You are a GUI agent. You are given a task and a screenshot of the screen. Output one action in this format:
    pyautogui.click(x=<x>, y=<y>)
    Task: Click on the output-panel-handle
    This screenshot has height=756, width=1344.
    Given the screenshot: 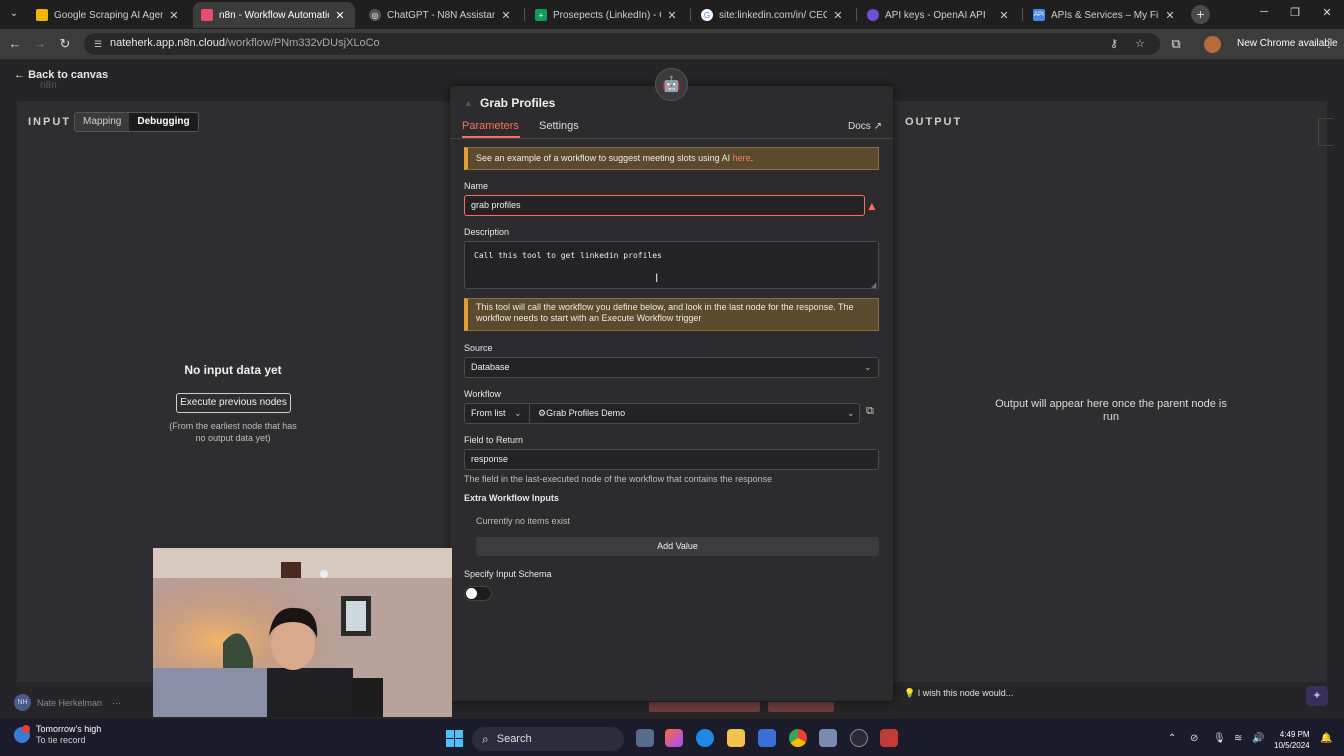 What is the action you would take?
    pyautogui.click(x=1325, y=132)
    